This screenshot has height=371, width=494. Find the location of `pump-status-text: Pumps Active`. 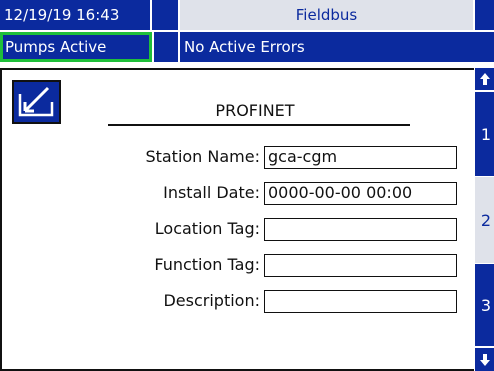

pump-status-text: Pumps Active is located at coordinates (56, 46).